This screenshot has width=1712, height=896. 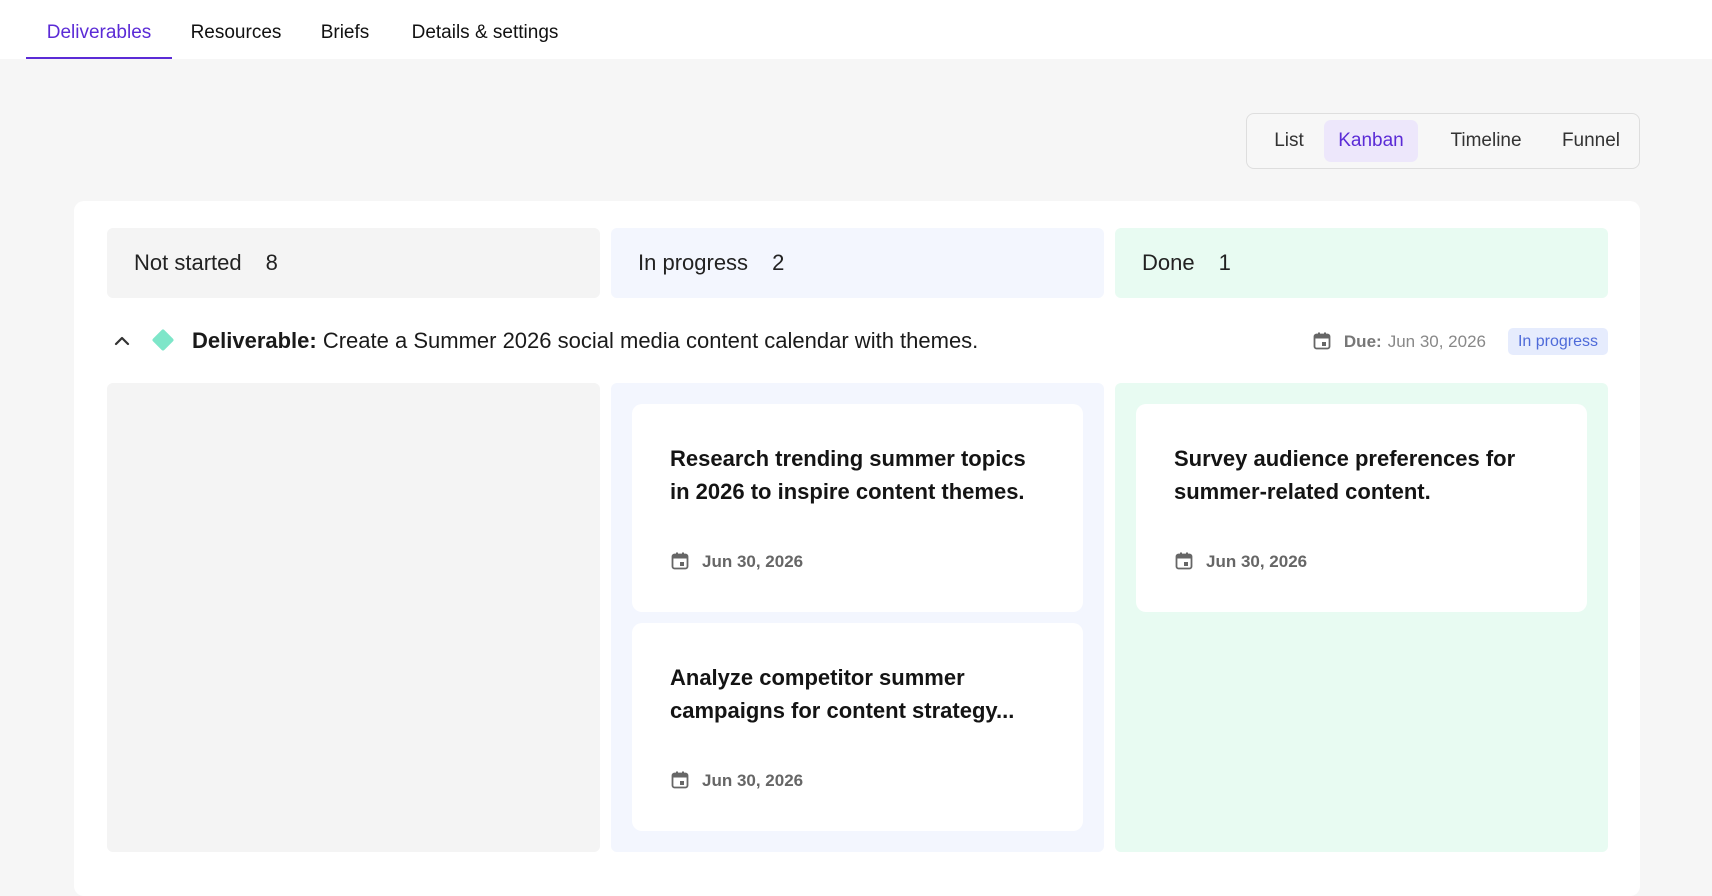 I want to click on column-count: 2, so click(x=778, y=262).